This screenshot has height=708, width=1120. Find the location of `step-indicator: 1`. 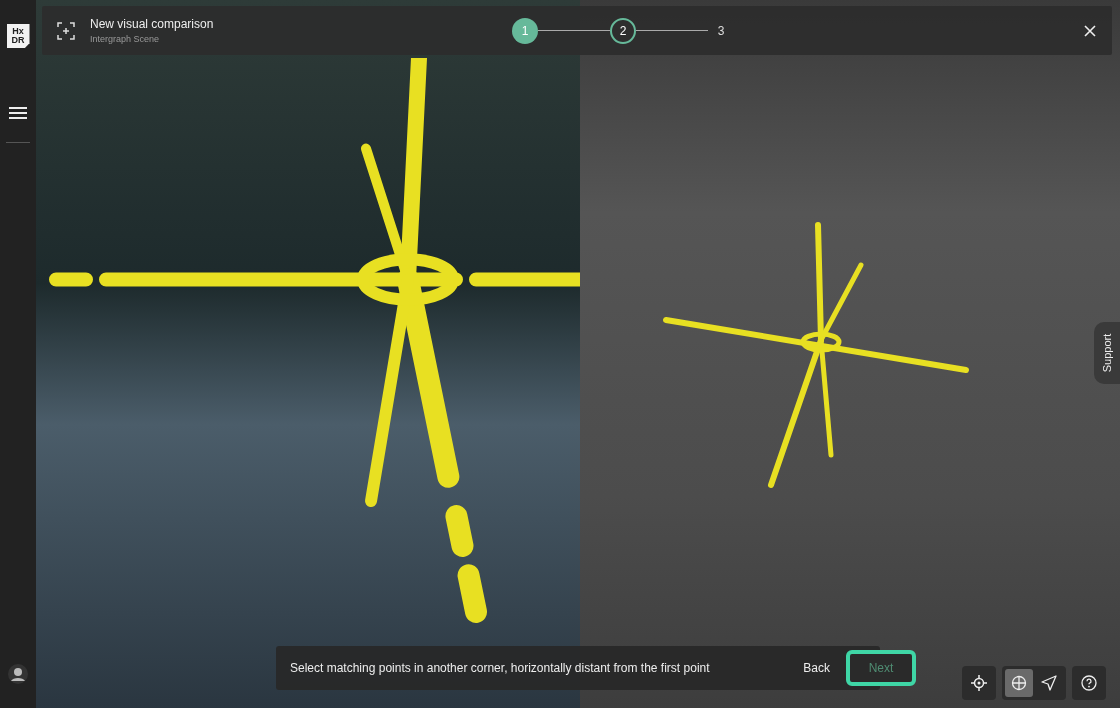

step-indicator: 1 is located at coordinates (525, 30).